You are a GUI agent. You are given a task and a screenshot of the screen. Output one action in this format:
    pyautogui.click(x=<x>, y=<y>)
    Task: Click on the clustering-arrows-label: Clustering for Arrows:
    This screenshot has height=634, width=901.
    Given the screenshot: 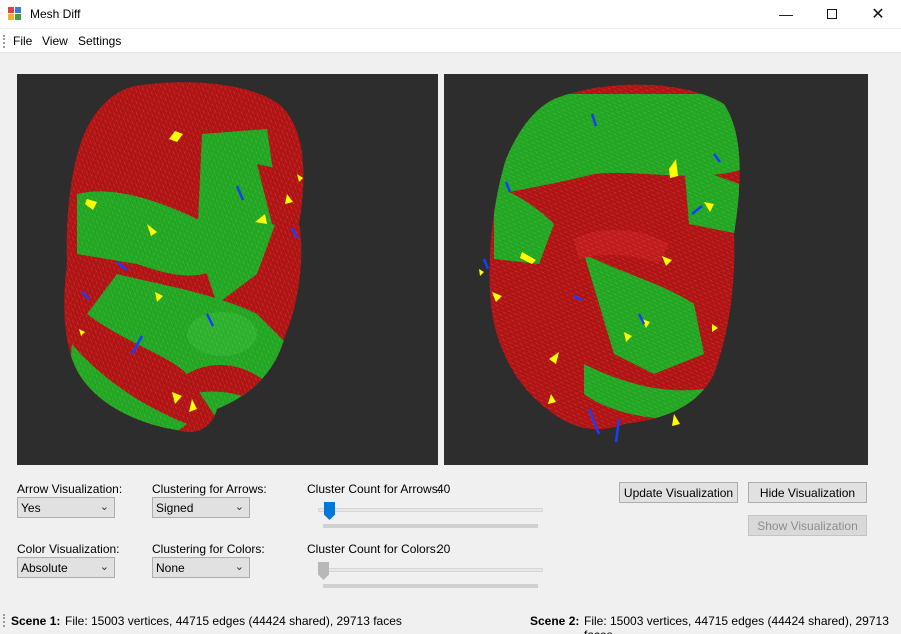 What is the action you would take?
    pyautogui.click(x=209, y=489)
    